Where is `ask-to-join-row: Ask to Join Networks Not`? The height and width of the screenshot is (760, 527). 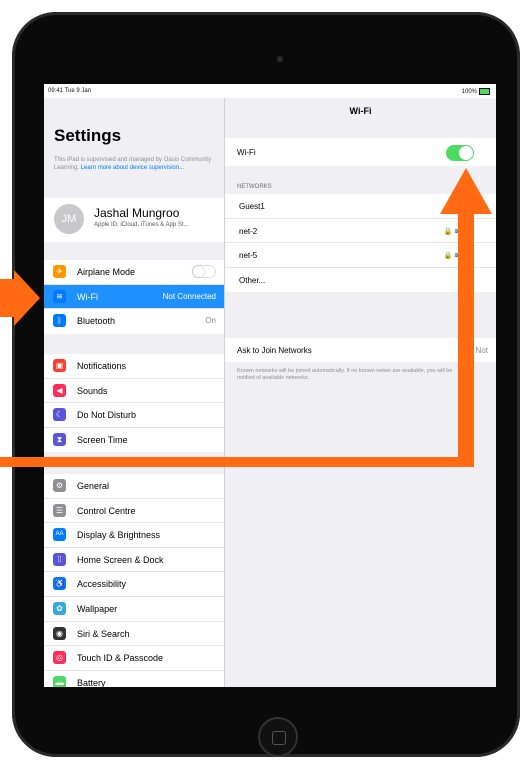
ask-to-join-row: Ask to Join Networks Not is located at coordinates (360, 350).